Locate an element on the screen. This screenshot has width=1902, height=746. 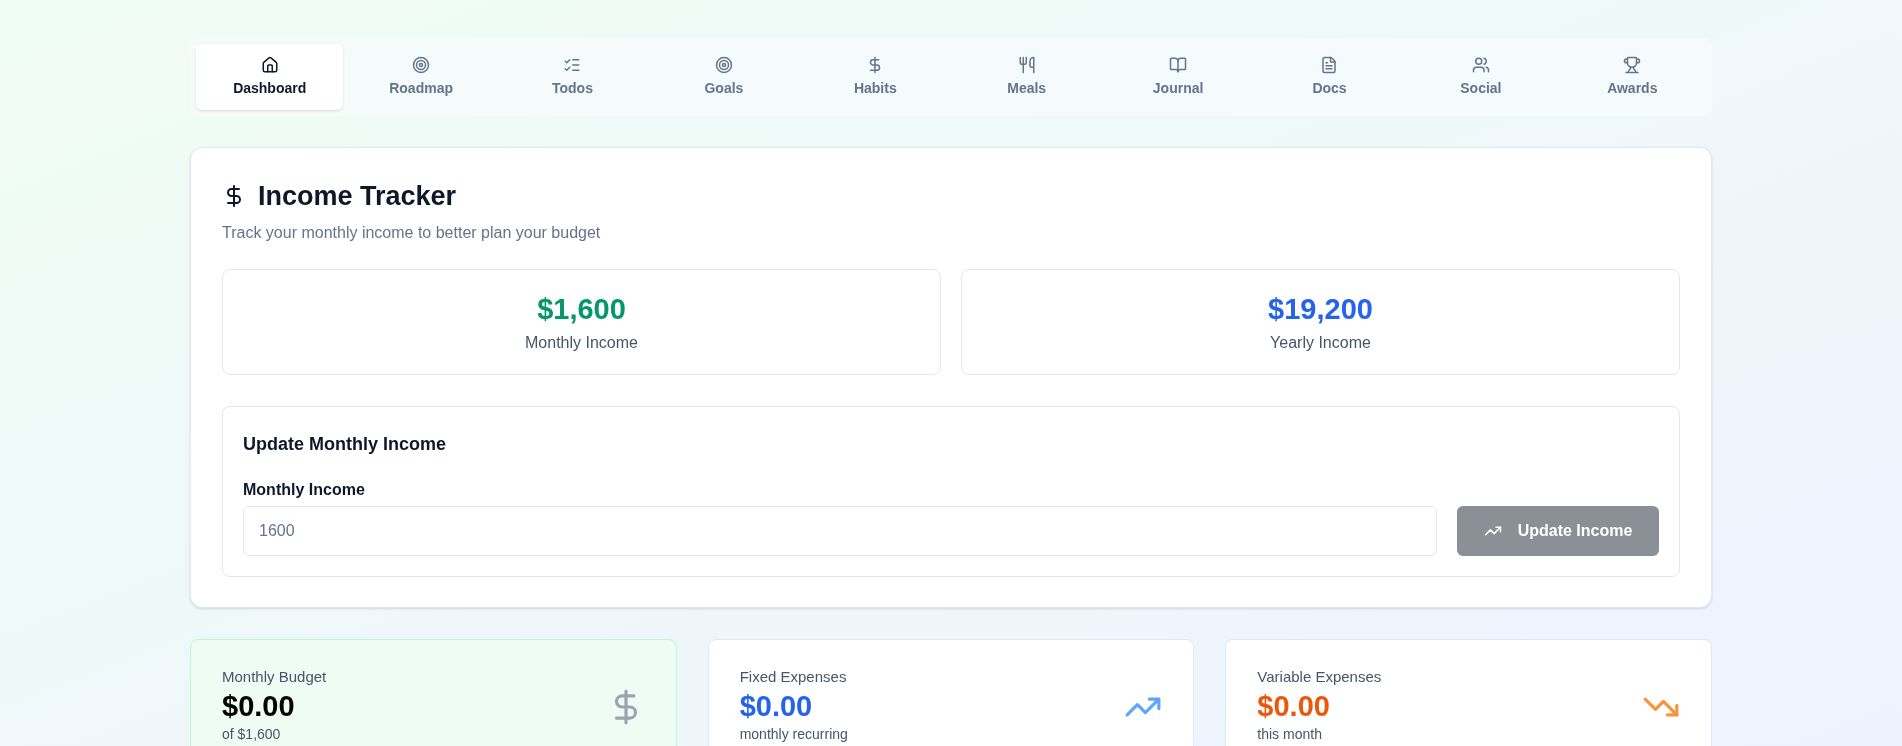
nav-tab: Goals is located at coordinates (724, 77).